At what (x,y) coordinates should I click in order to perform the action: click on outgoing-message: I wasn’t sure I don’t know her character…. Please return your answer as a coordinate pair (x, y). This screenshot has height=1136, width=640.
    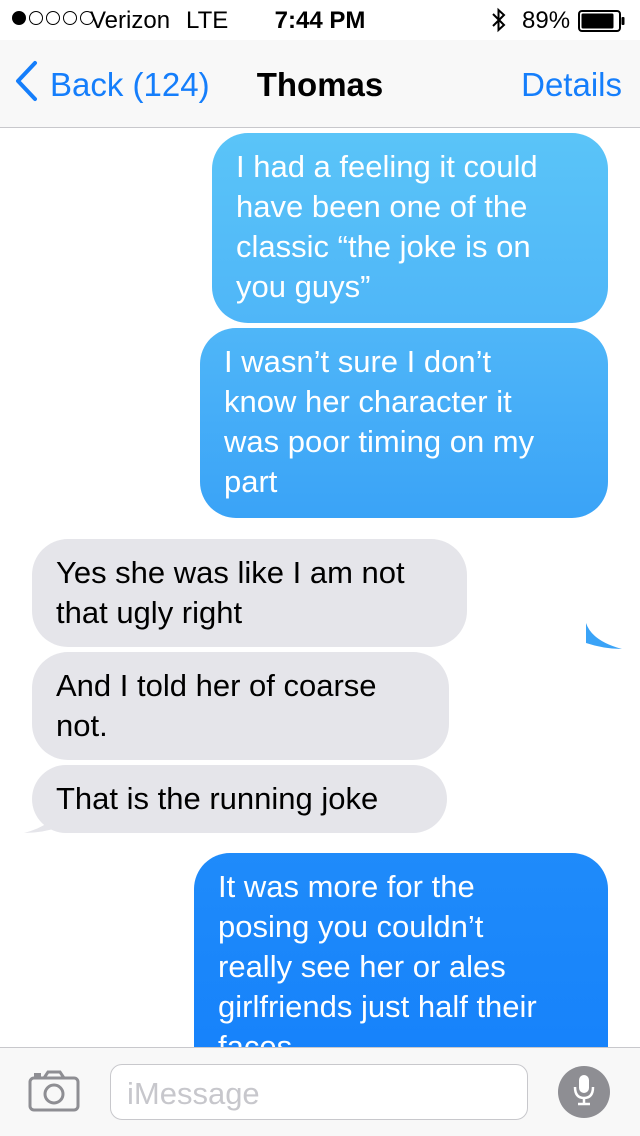
    Looking at the image, I should click on (404, 423).